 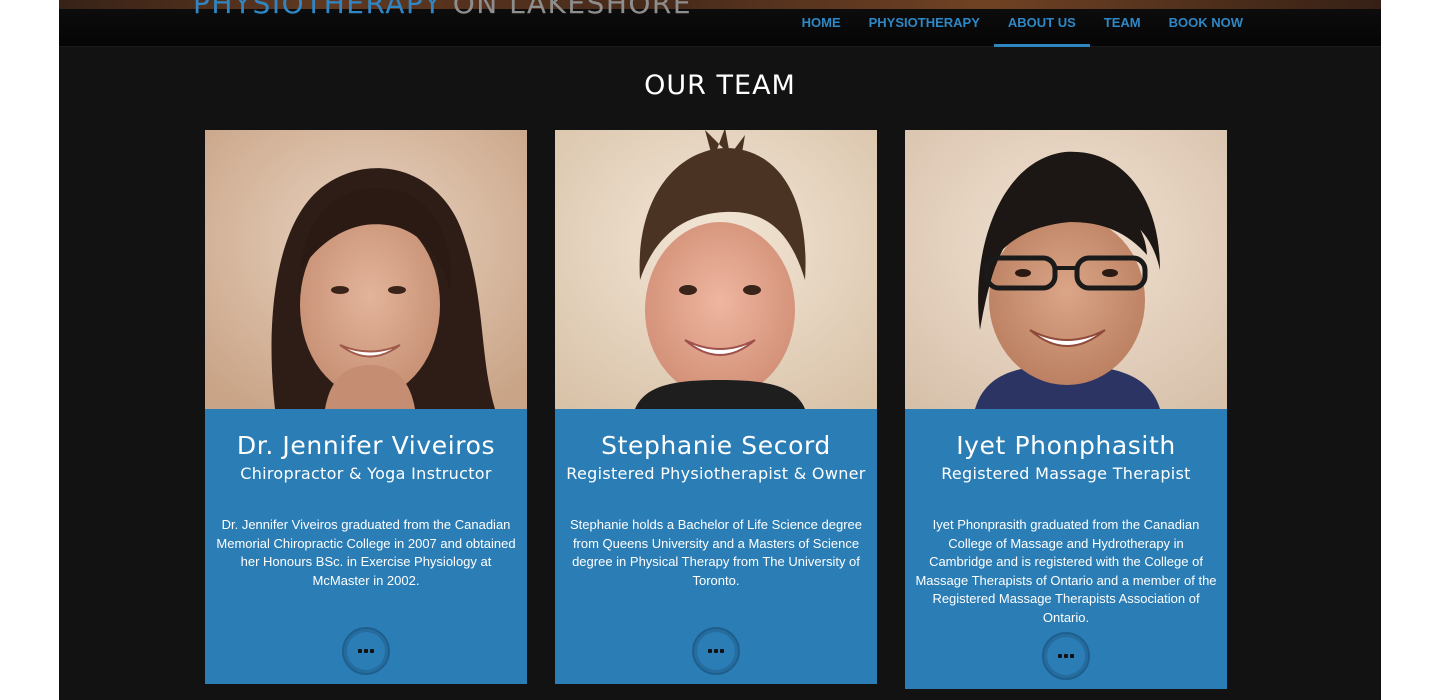 I want to click on member-name: Dr. Jennifer Viveiros, so click(x=366, y=445).